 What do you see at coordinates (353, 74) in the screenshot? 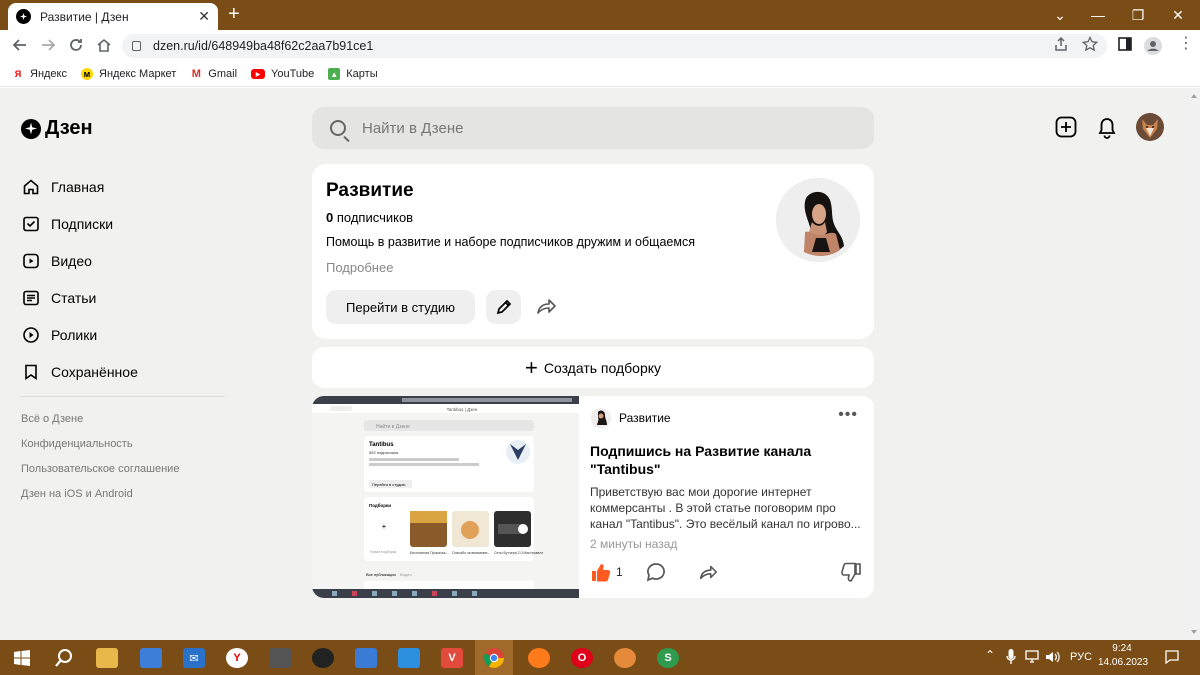
I see `bookmark-maps: ▲ Карты` at bounding box center [353, 74].